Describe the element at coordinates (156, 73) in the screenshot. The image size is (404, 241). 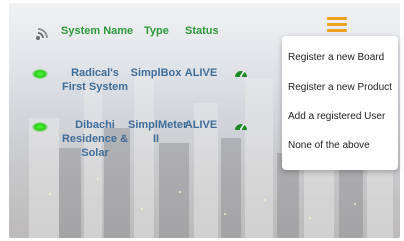
I see `type-cell: SimplBox` at that location.